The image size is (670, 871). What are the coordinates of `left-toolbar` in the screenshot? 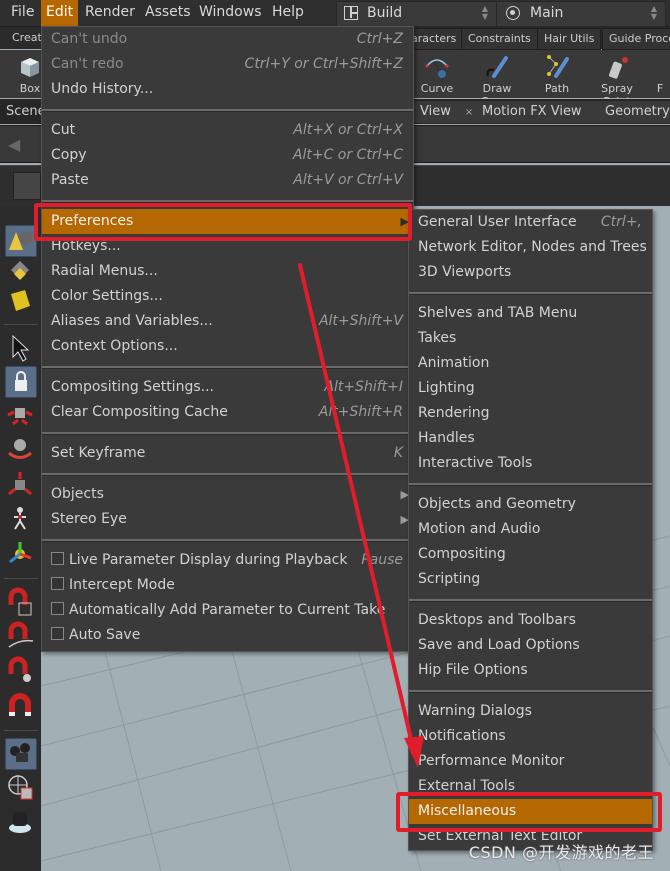 It's located at (21, 538).